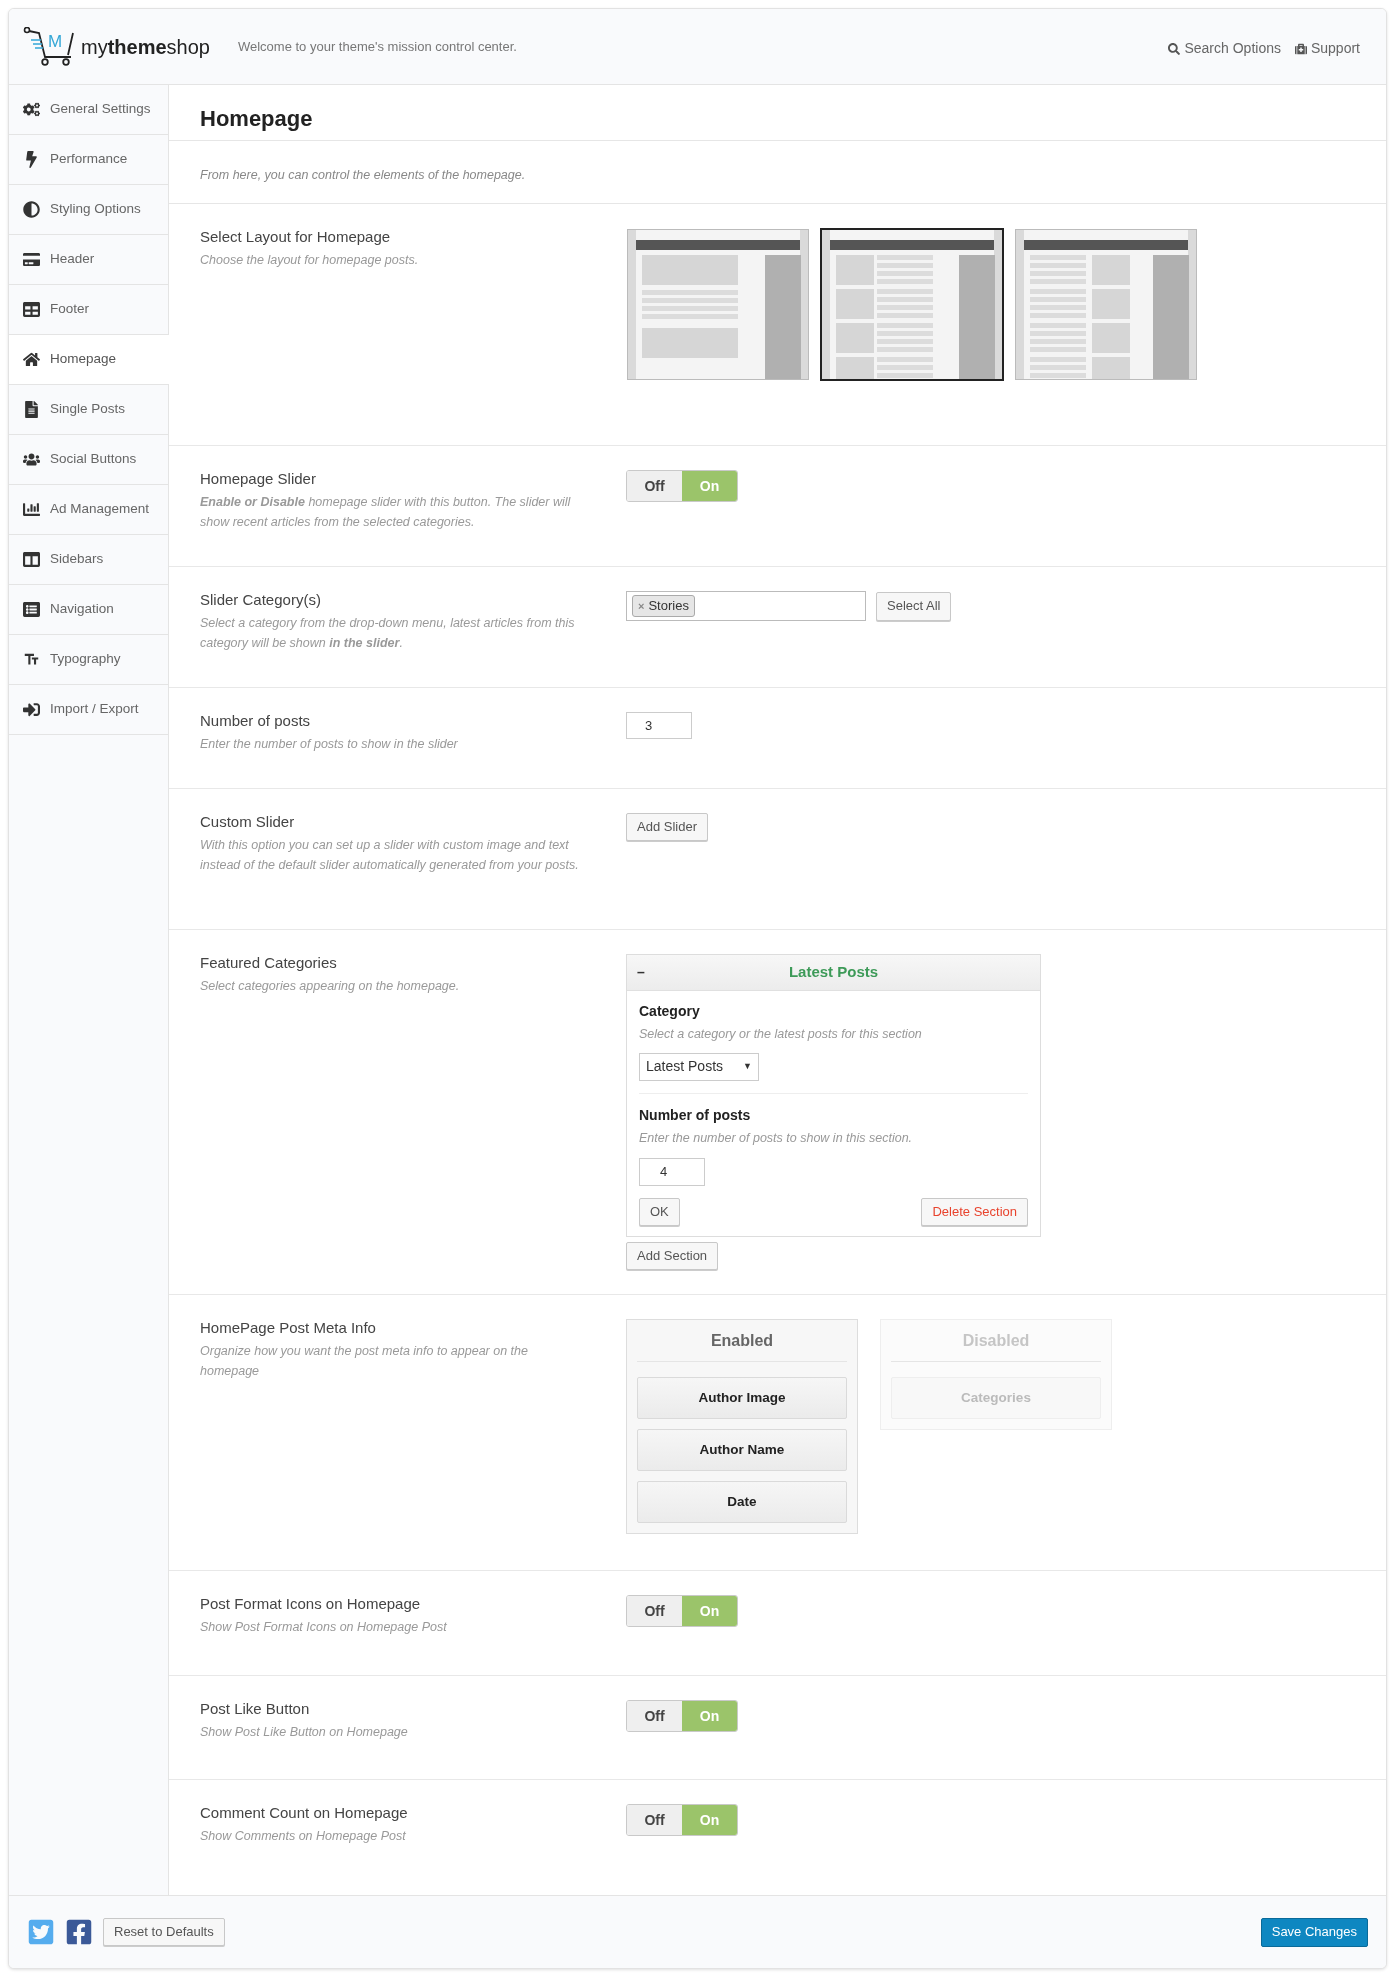 Image resolution: width=1395 pixels, height=1976 pixels. What do you see at coordinates (261, 600) in the screenshot?
I see `setting-title: Slider Category(s)` at bounding box center [261, 600].